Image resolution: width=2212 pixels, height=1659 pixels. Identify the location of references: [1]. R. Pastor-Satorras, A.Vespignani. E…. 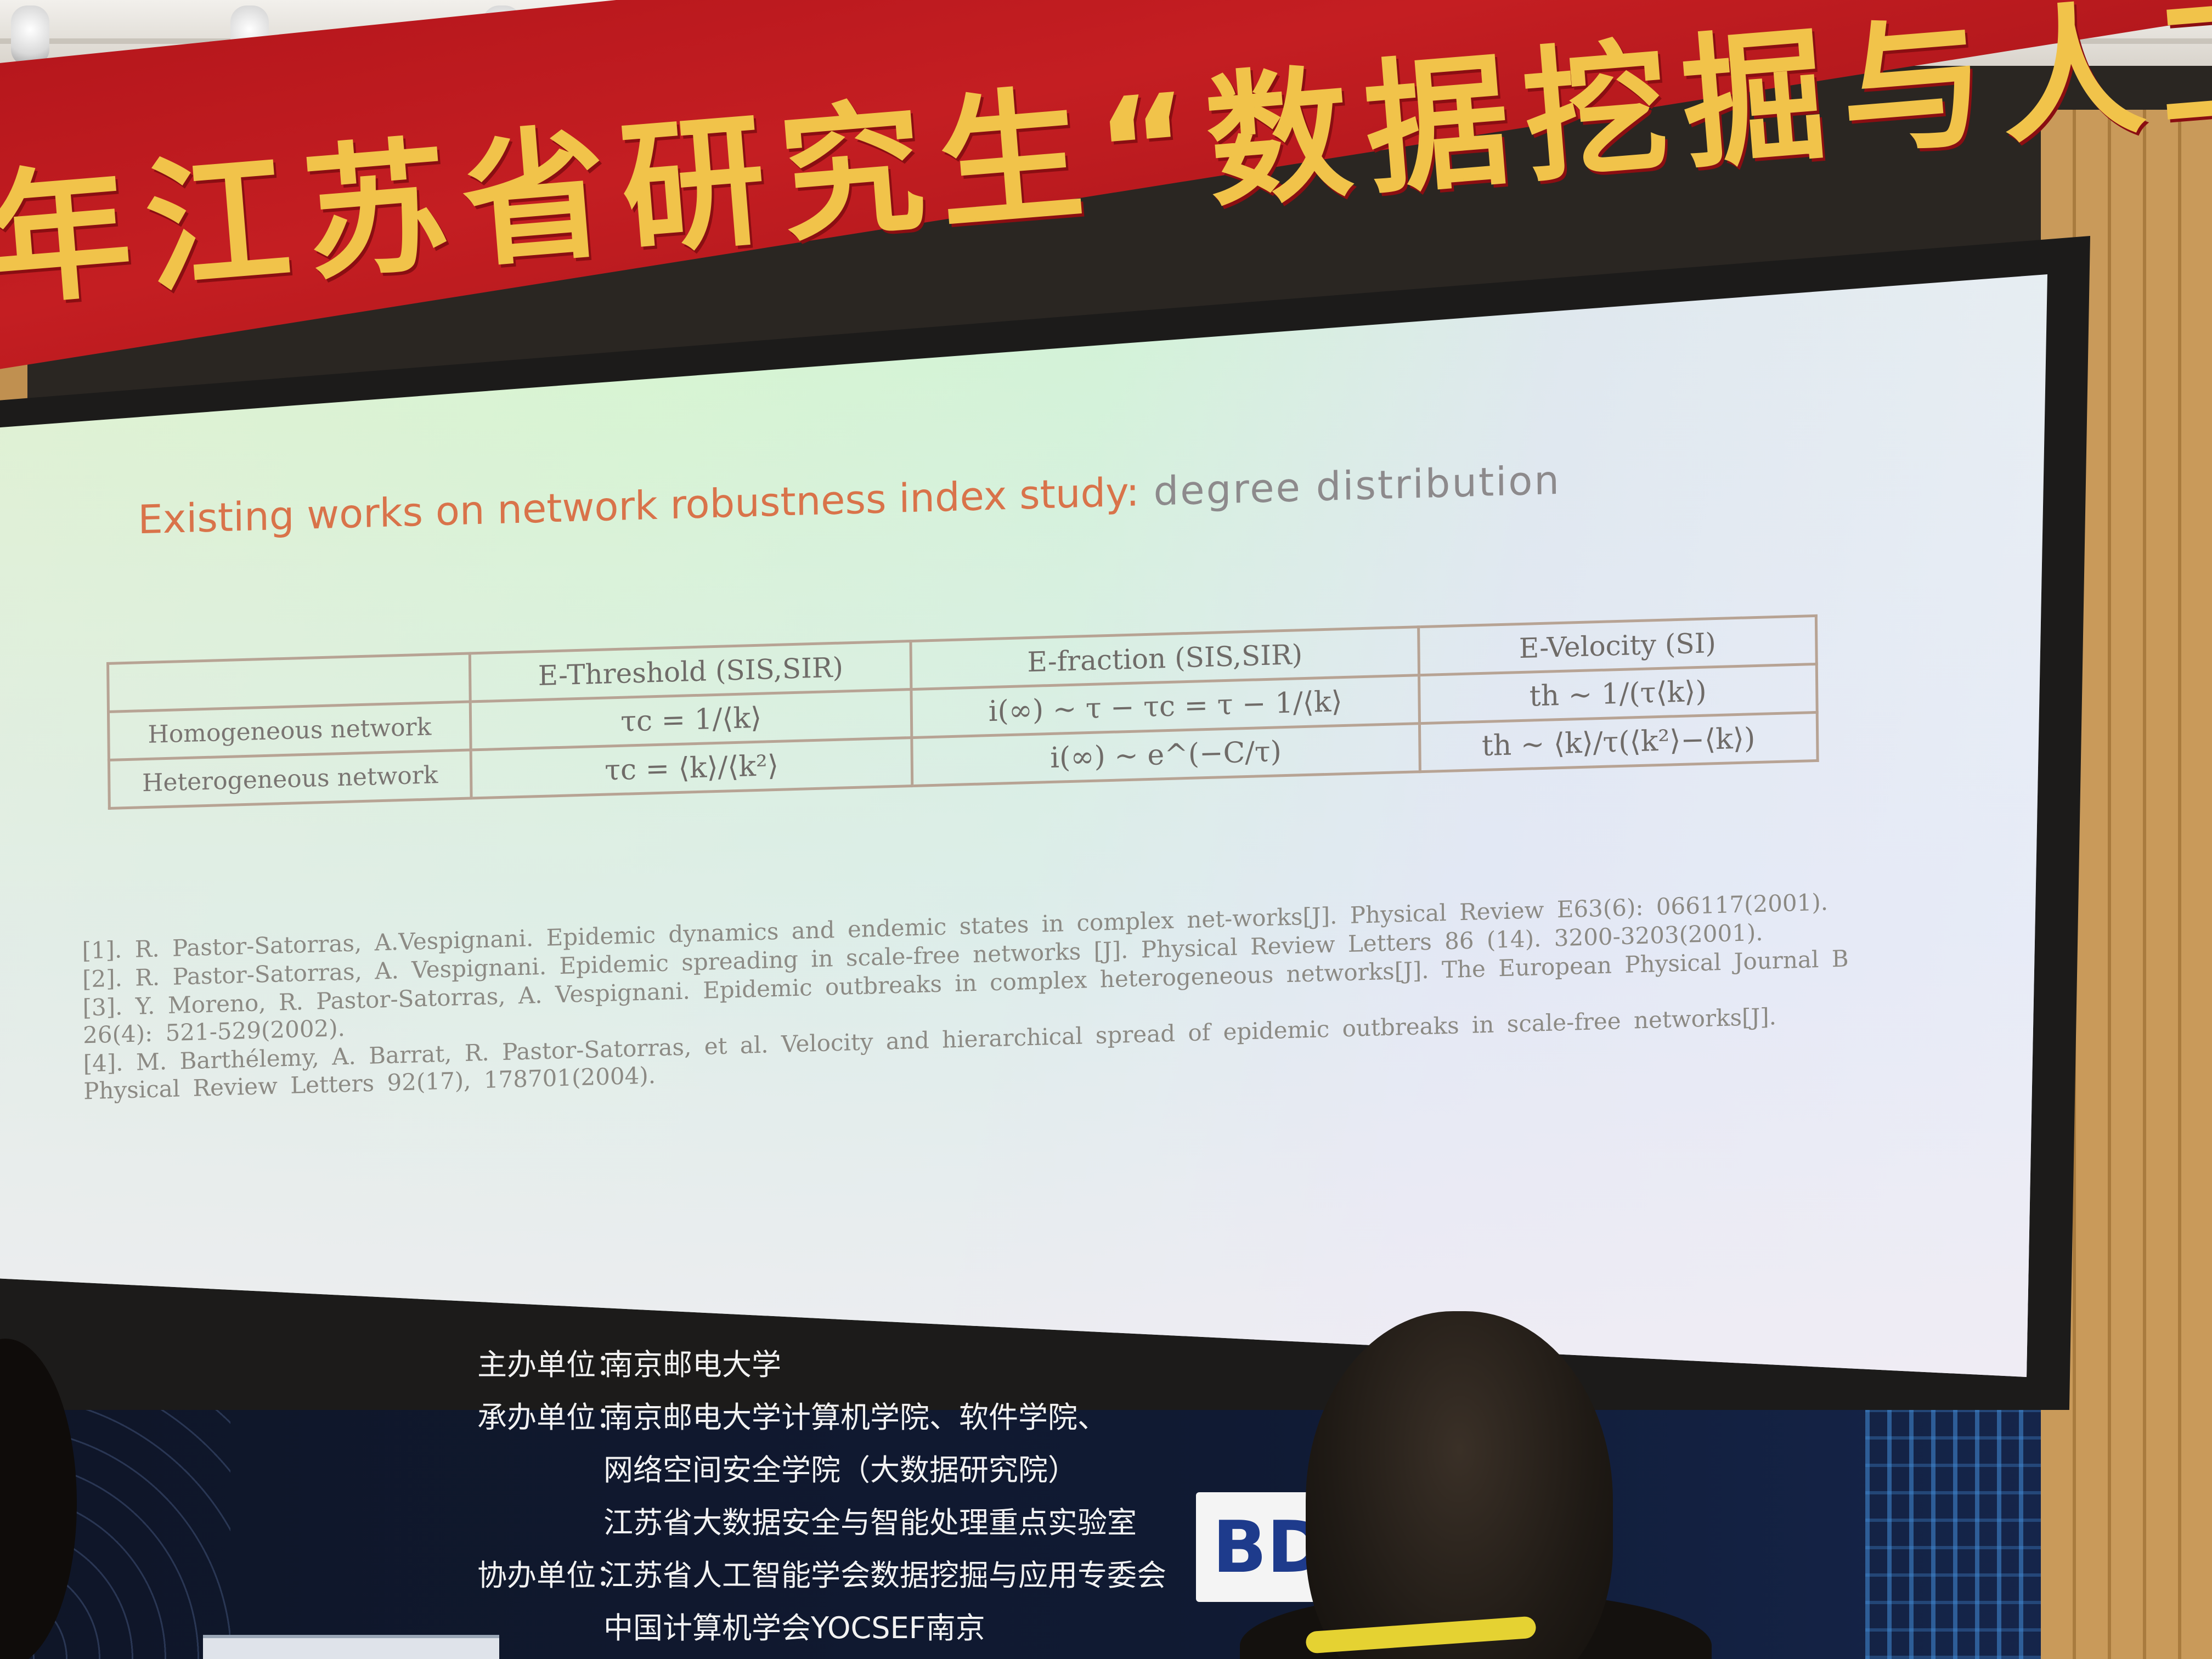
(971, 997).